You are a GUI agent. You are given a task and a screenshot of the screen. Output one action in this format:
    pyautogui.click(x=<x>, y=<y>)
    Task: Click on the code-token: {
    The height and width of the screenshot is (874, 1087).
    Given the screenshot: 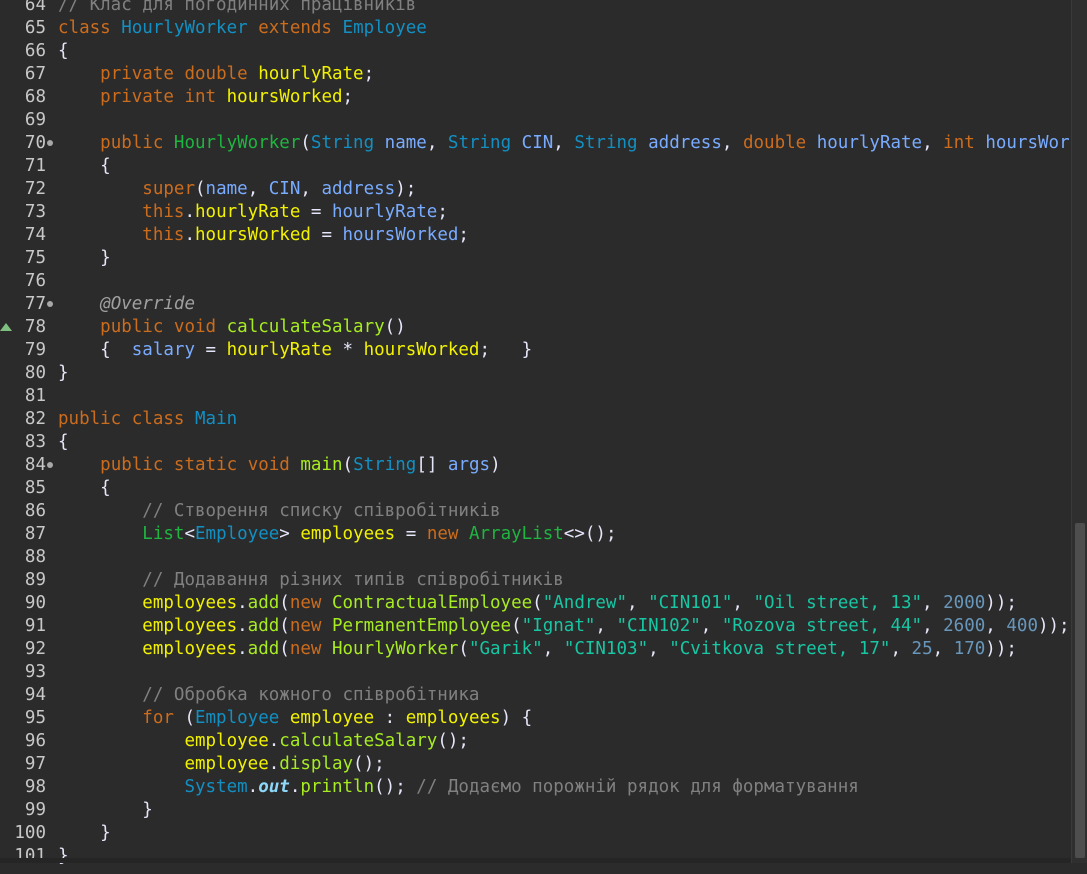 What is the action you would take?
    pyautogui.click(x=105, y=488)
    